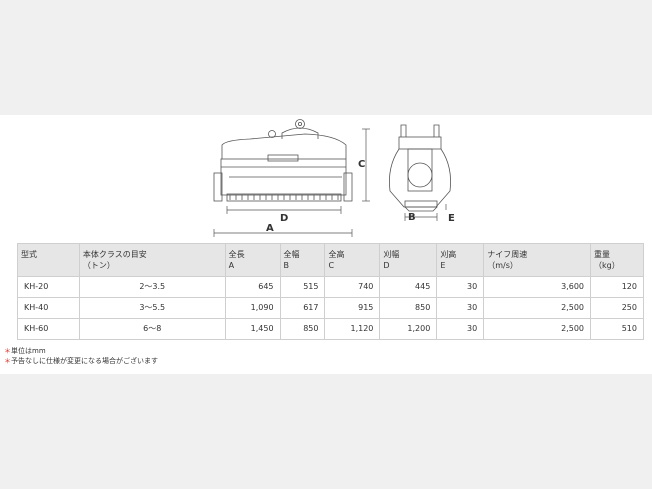 The image size is (652, 489). I want to click on product-drawing, so click(332, 178).